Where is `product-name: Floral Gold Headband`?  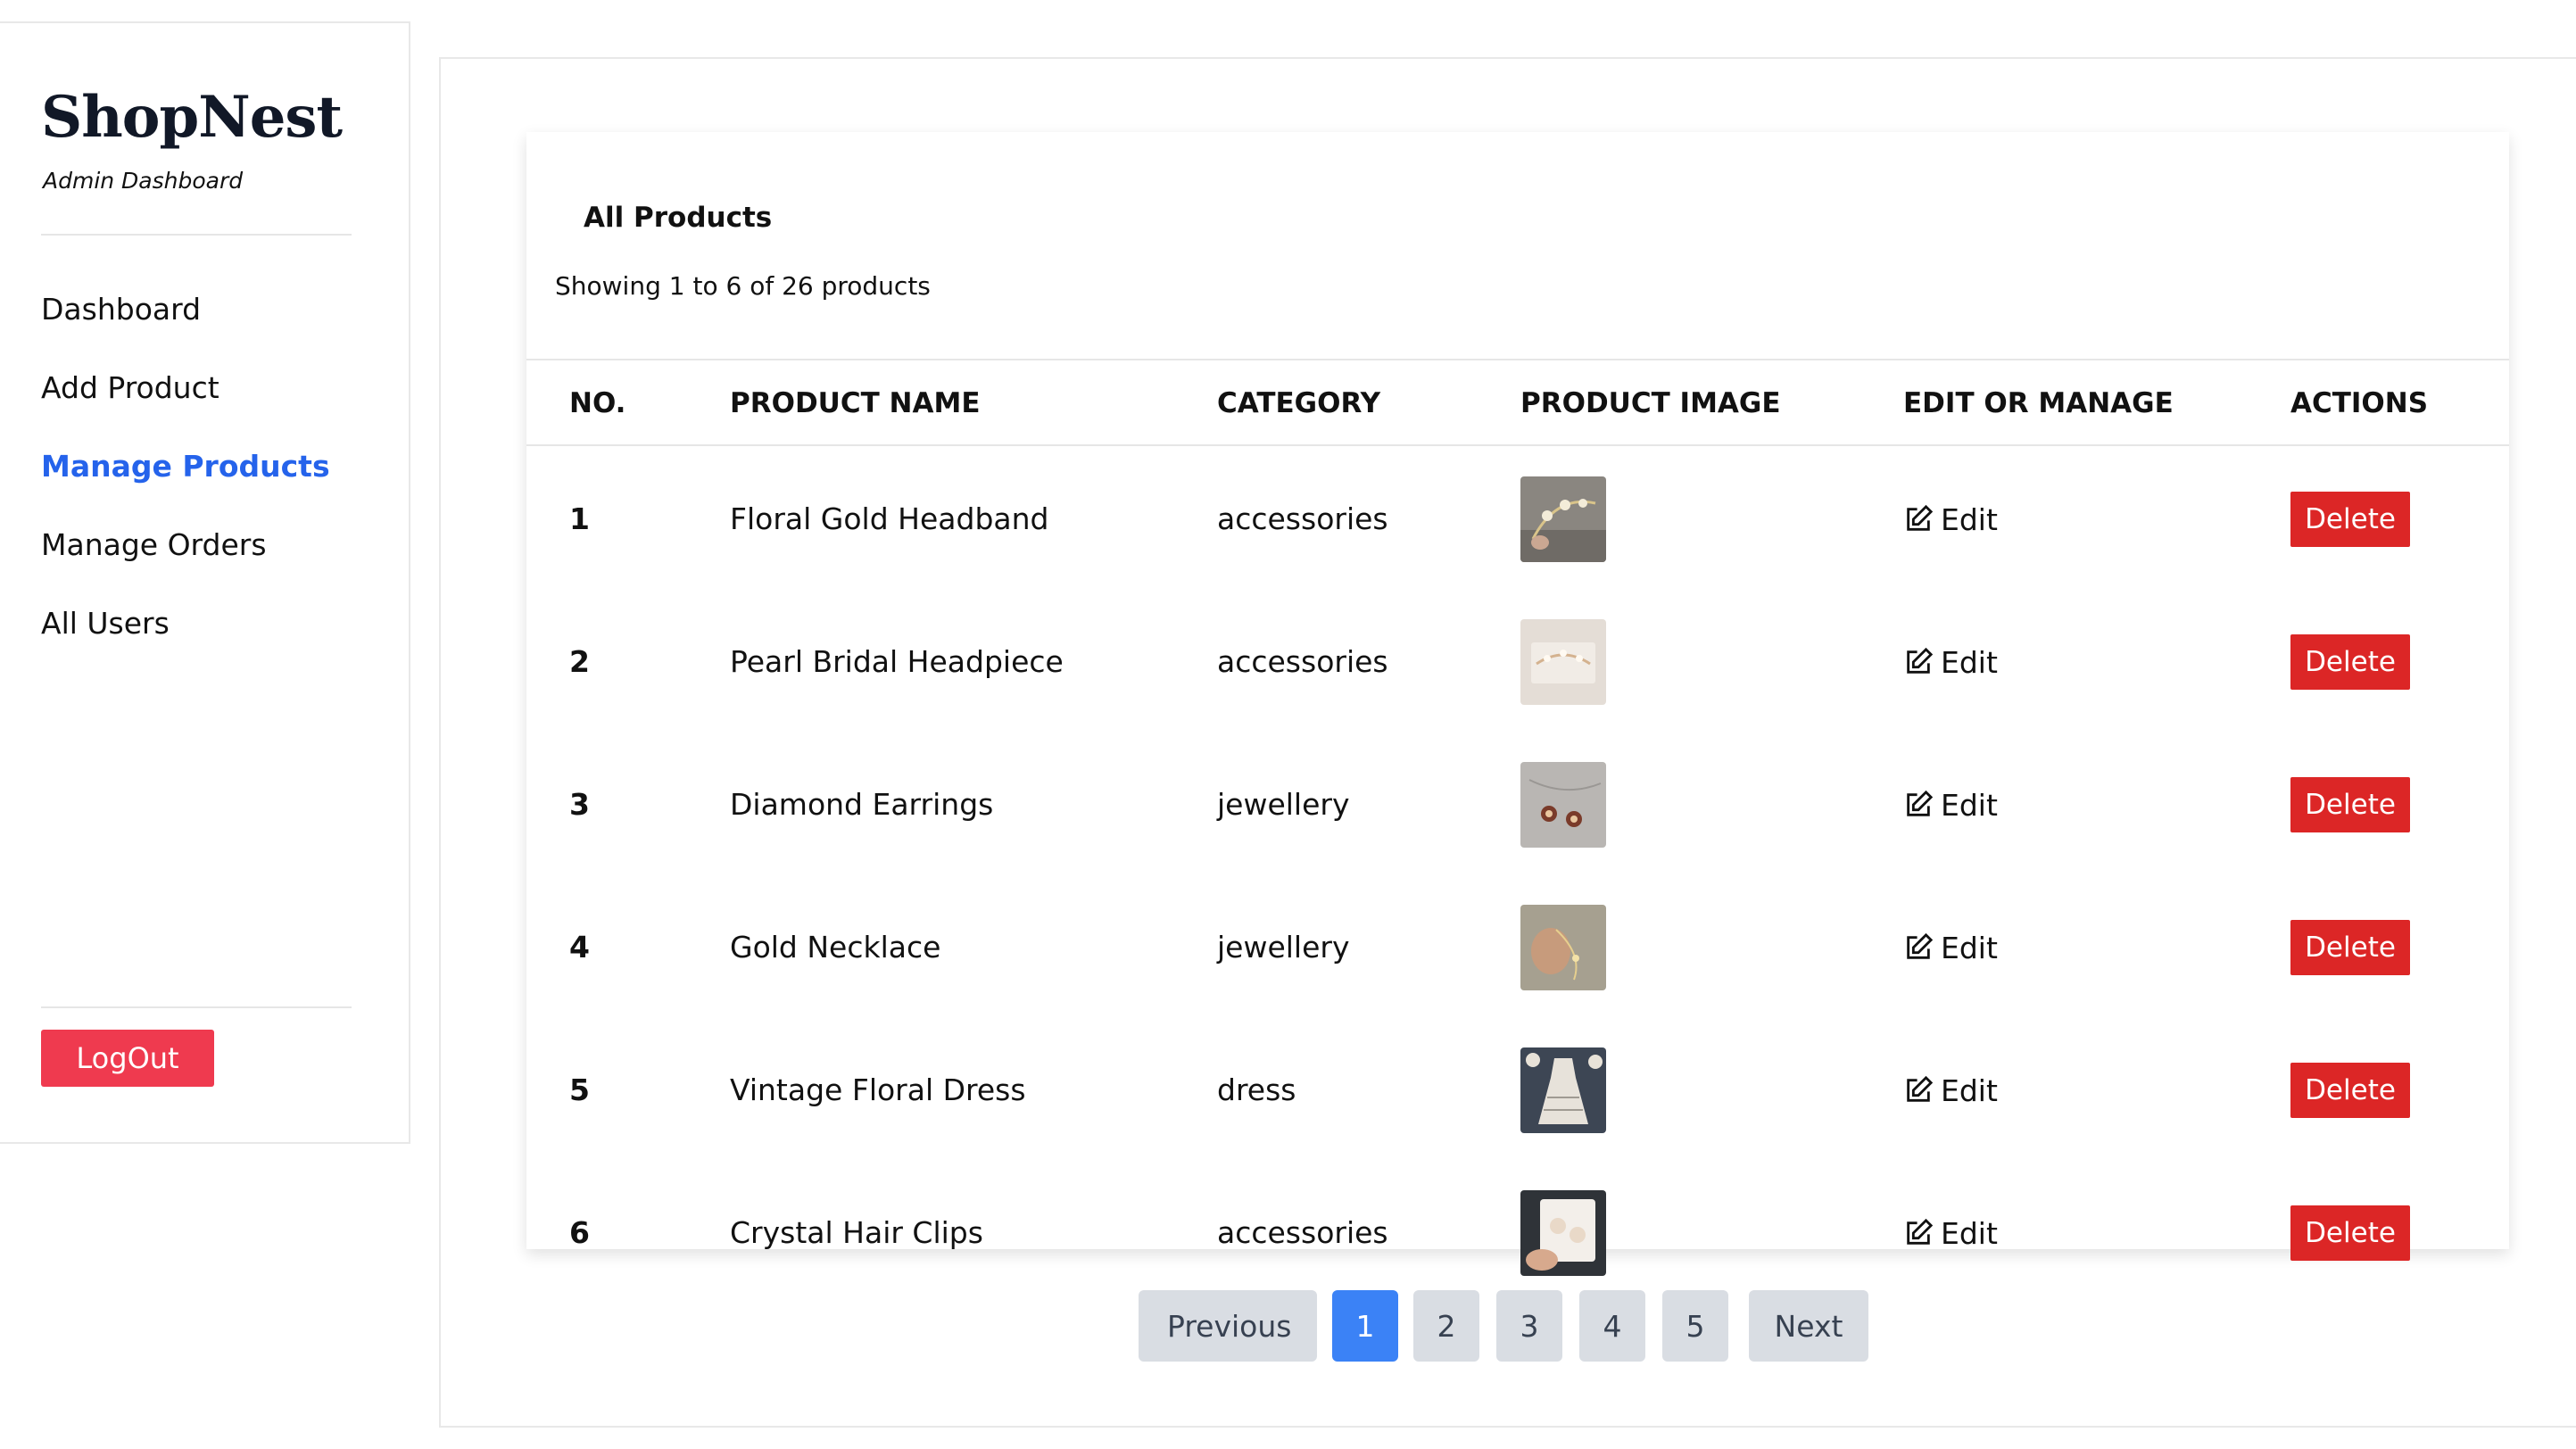 product-name: Floral Gold Headband is located at coordinates (889, 518).